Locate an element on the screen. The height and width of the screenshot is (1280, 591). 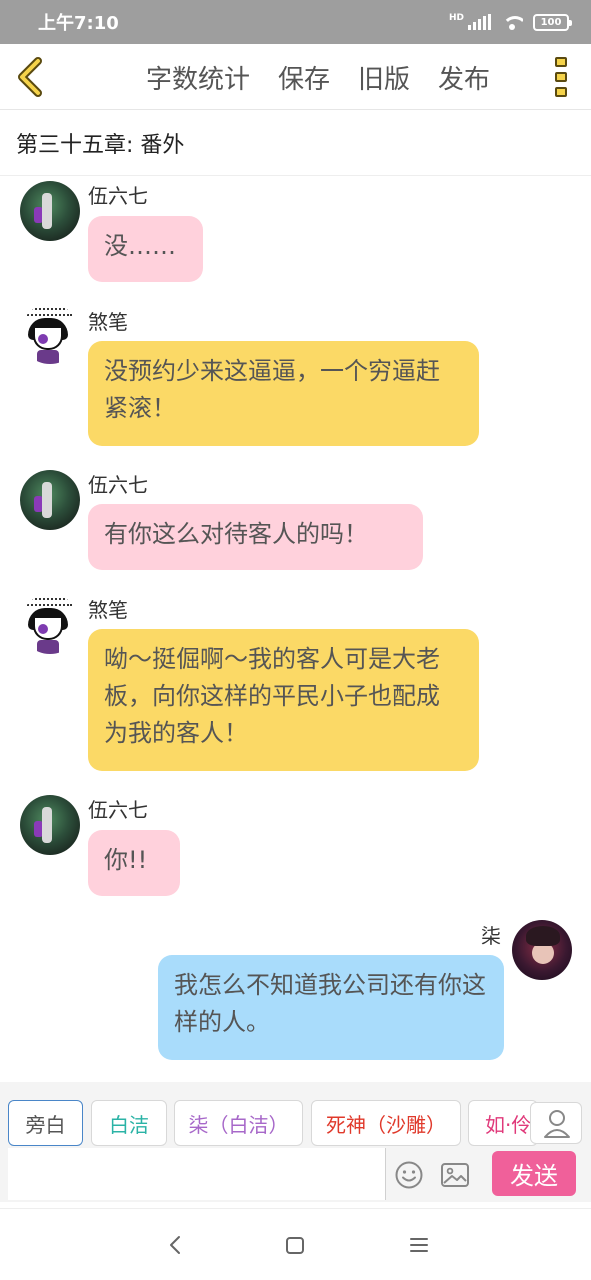
hd-signal-icon: HD is located at coordinates (456, 17).